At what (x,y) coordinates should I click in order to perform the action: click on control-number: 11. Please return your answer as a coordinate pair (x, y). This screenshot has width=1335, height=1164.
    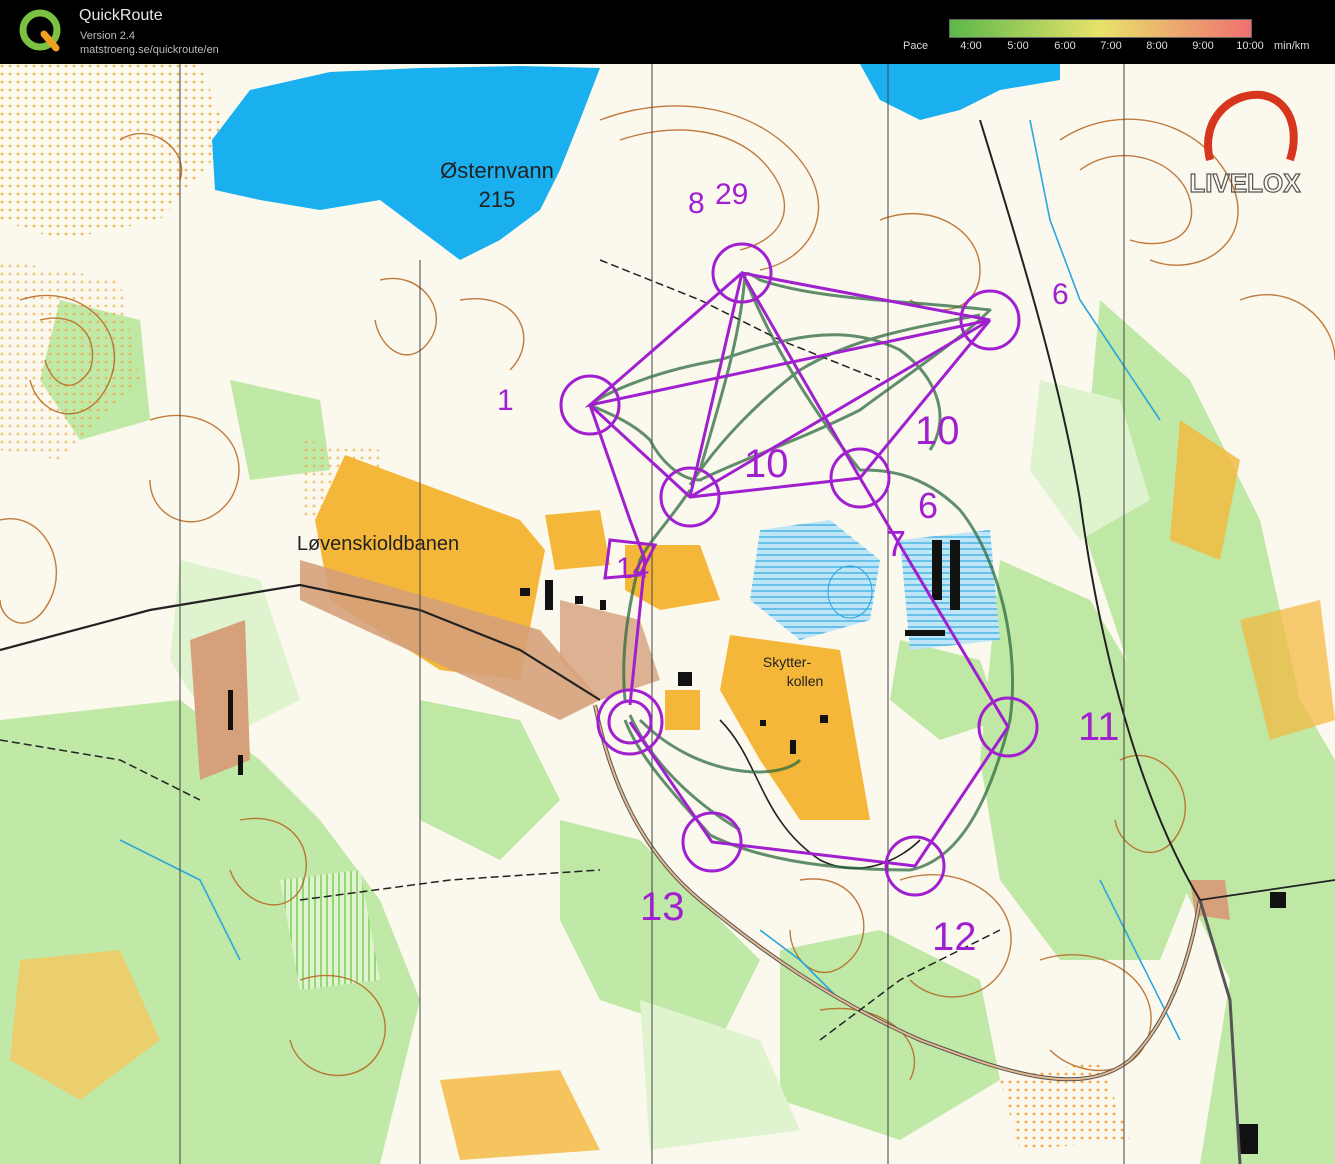
    Looking at the image, I should click on (1099, 727).